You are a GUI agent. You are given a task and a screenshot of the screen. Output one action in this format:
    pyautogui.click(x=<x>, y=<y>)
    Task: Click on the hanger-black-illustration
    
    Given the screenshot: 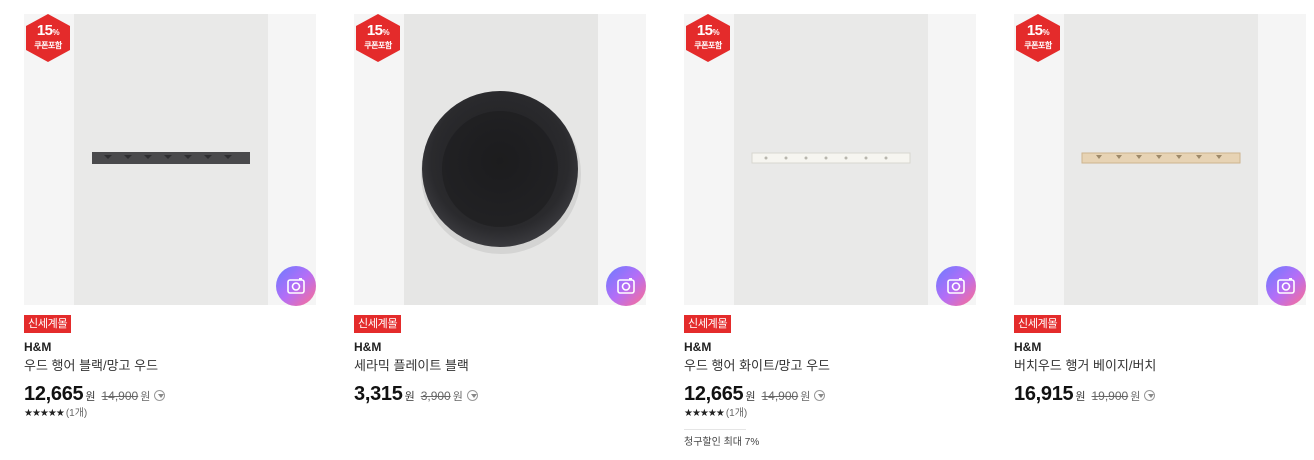 What is the action you would take?
    pyautogui.click(x=171, y=158)
    